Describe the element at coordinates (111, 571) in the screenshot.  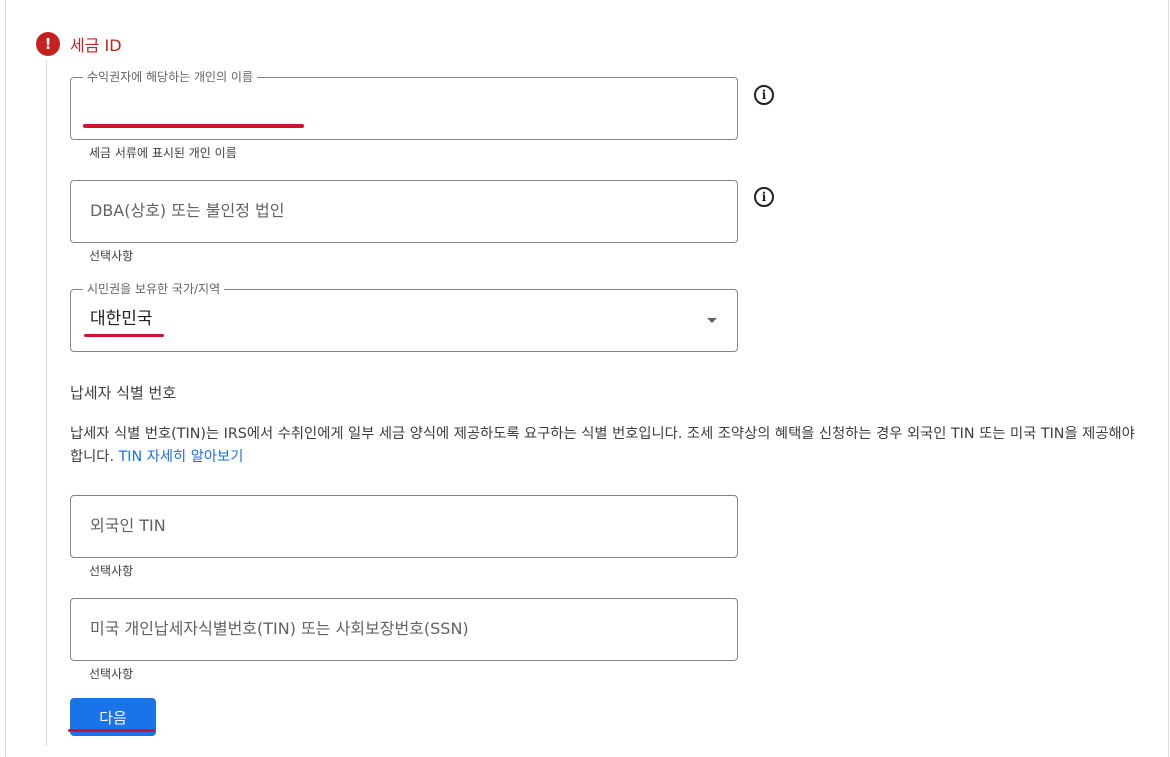
I see `foreign-tin-helper: 선택사항` at that location.